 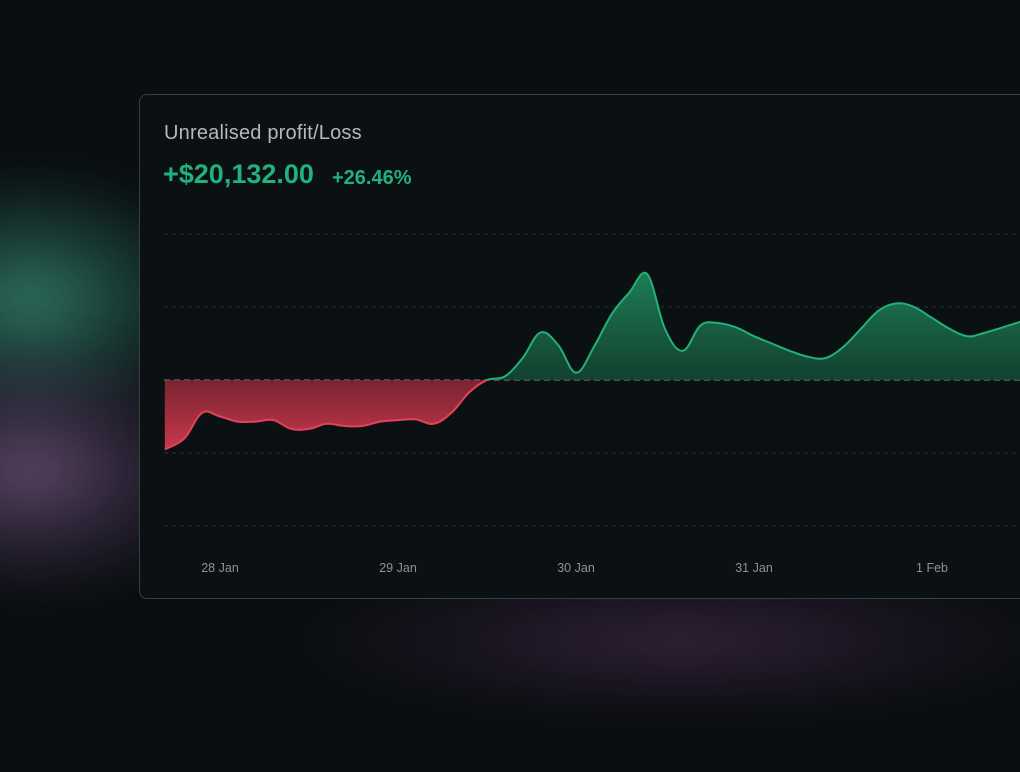 What do you see at coordinates (398, 568) in the screenshot?
I see `x-tick-label: 29 Jan` at bounding box center [398, 568].